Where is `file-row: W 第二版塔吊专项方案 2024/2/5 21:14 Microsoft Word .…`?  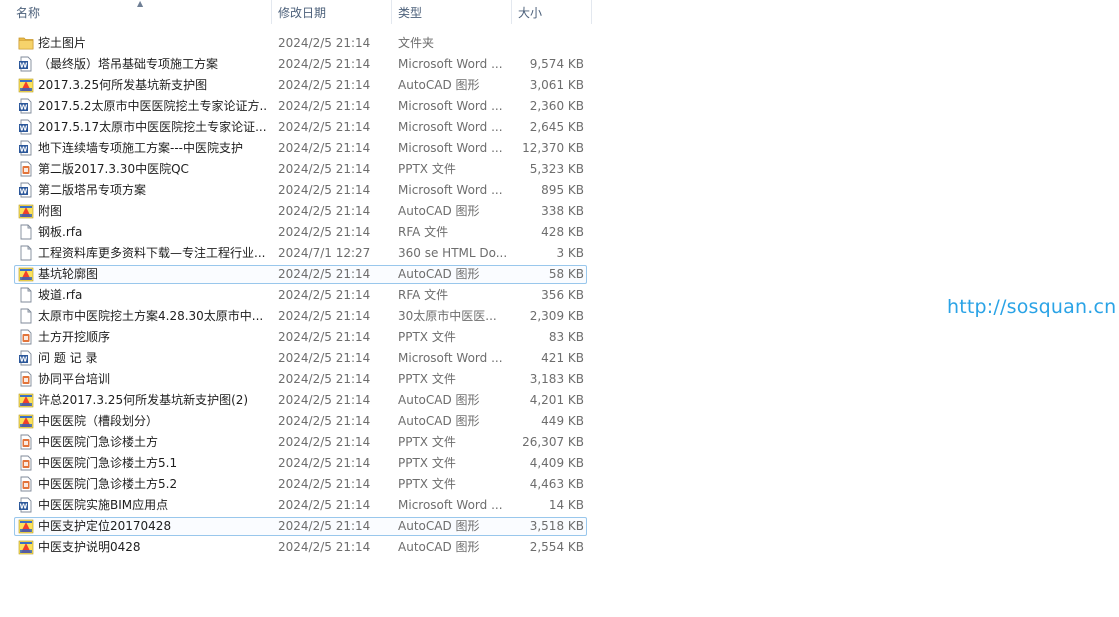
file-row: W 第二版塔吊专项方案 2024/2/5 21:14 Microsoft Word .… is located at coordinates (300, 190).